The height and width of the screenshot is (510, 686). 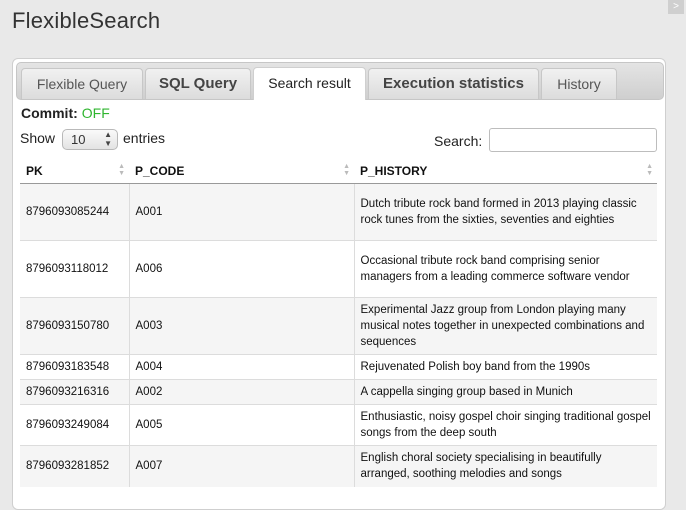 What do you see at coordinates (241, 212) in the screenshot?
I see `cell-code: A001` at bounding box center [241, 212].